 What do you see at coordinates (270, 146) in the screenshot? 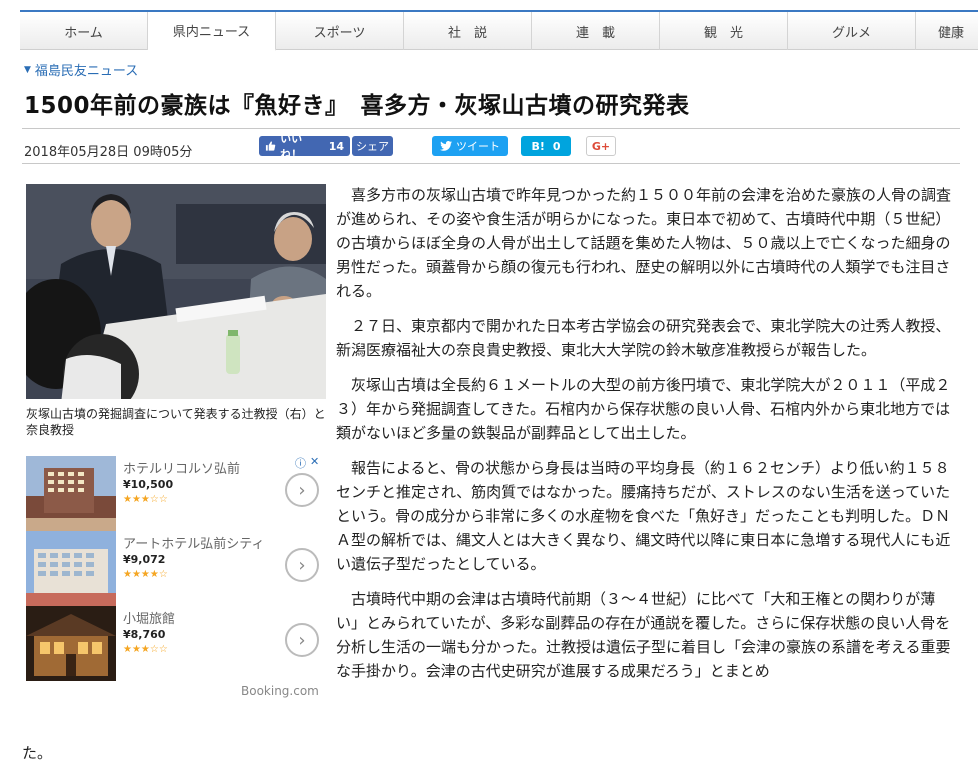
I see `thumbs-up-icon` at bounding box center [270, 146].